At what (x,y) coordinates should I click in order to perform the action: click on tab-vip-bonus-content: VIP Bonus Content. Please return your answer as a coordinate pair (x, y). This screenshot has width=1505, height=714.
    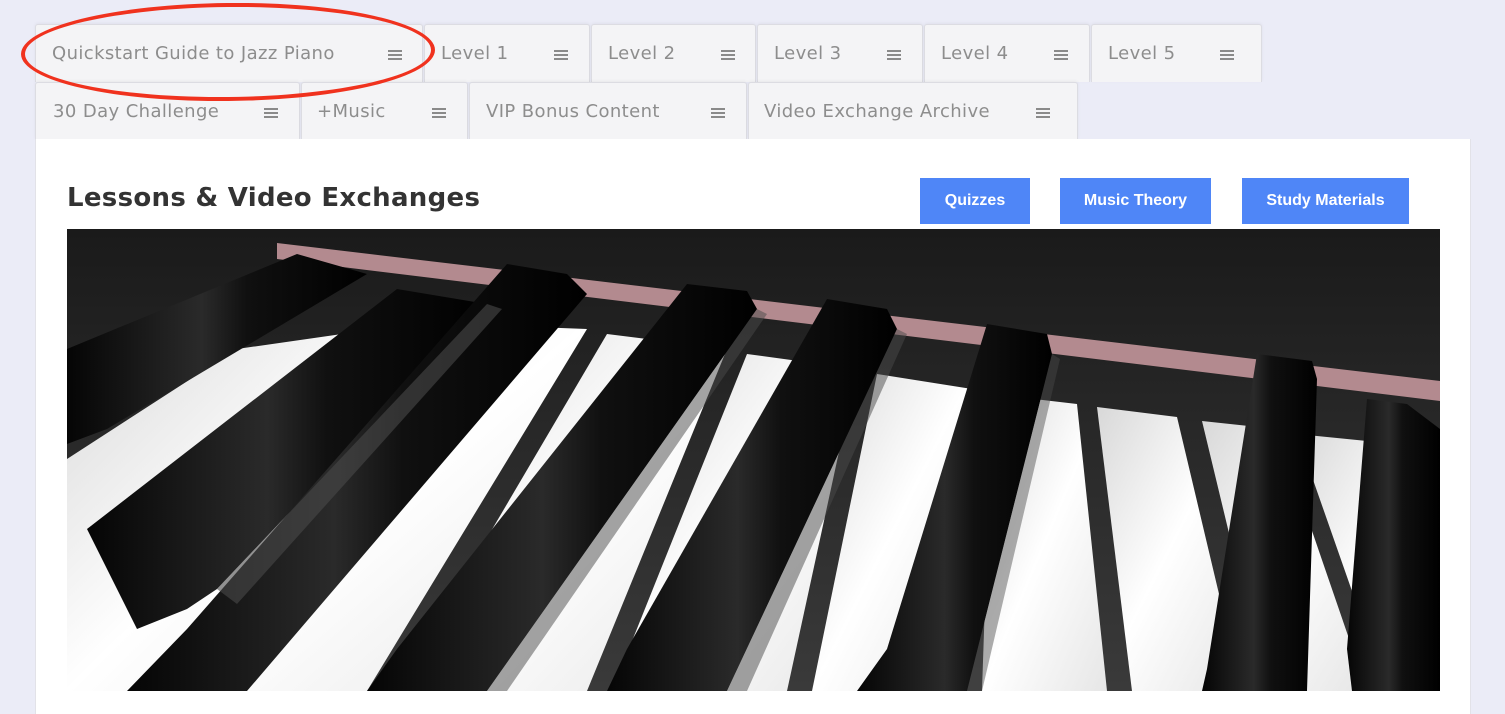
    Looking at the image, I should click on (608, 111).